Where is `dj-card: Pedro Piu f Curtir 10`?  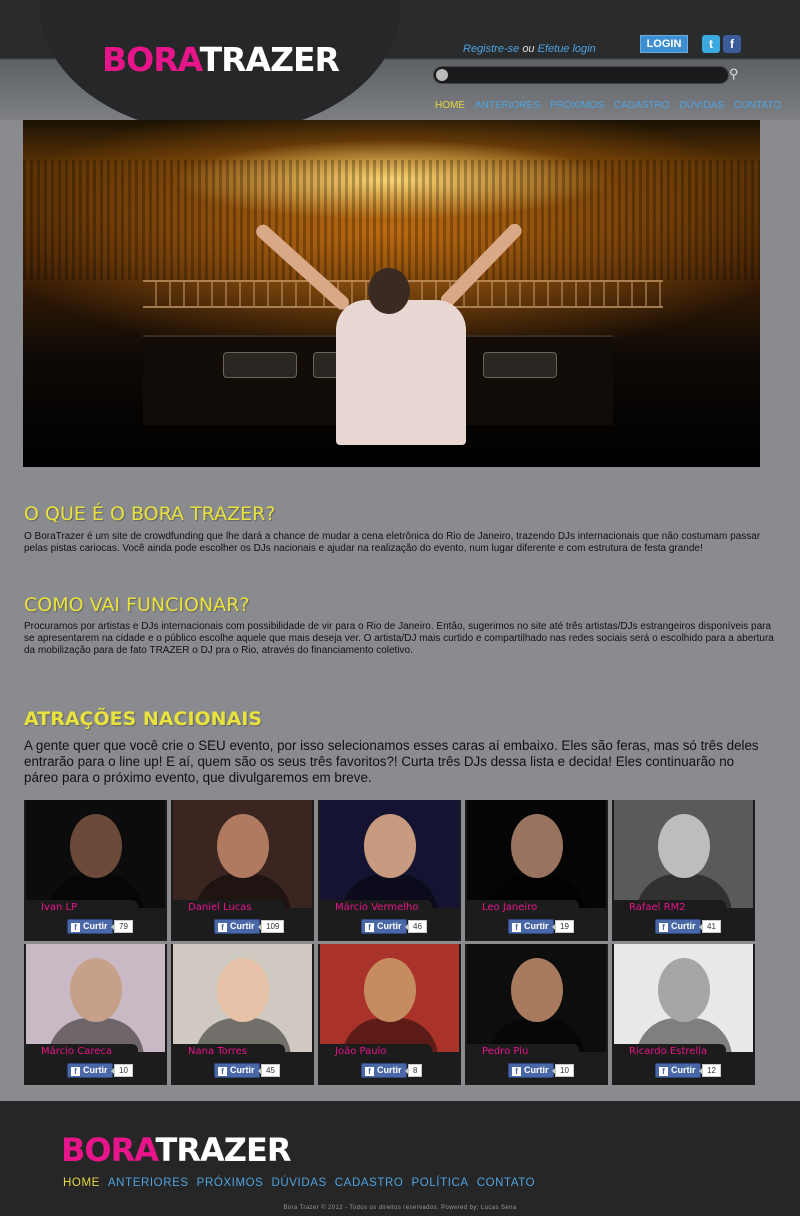
dj-card: Pedro Piu f Curtir 10 is located at coordinates (536, 1014).